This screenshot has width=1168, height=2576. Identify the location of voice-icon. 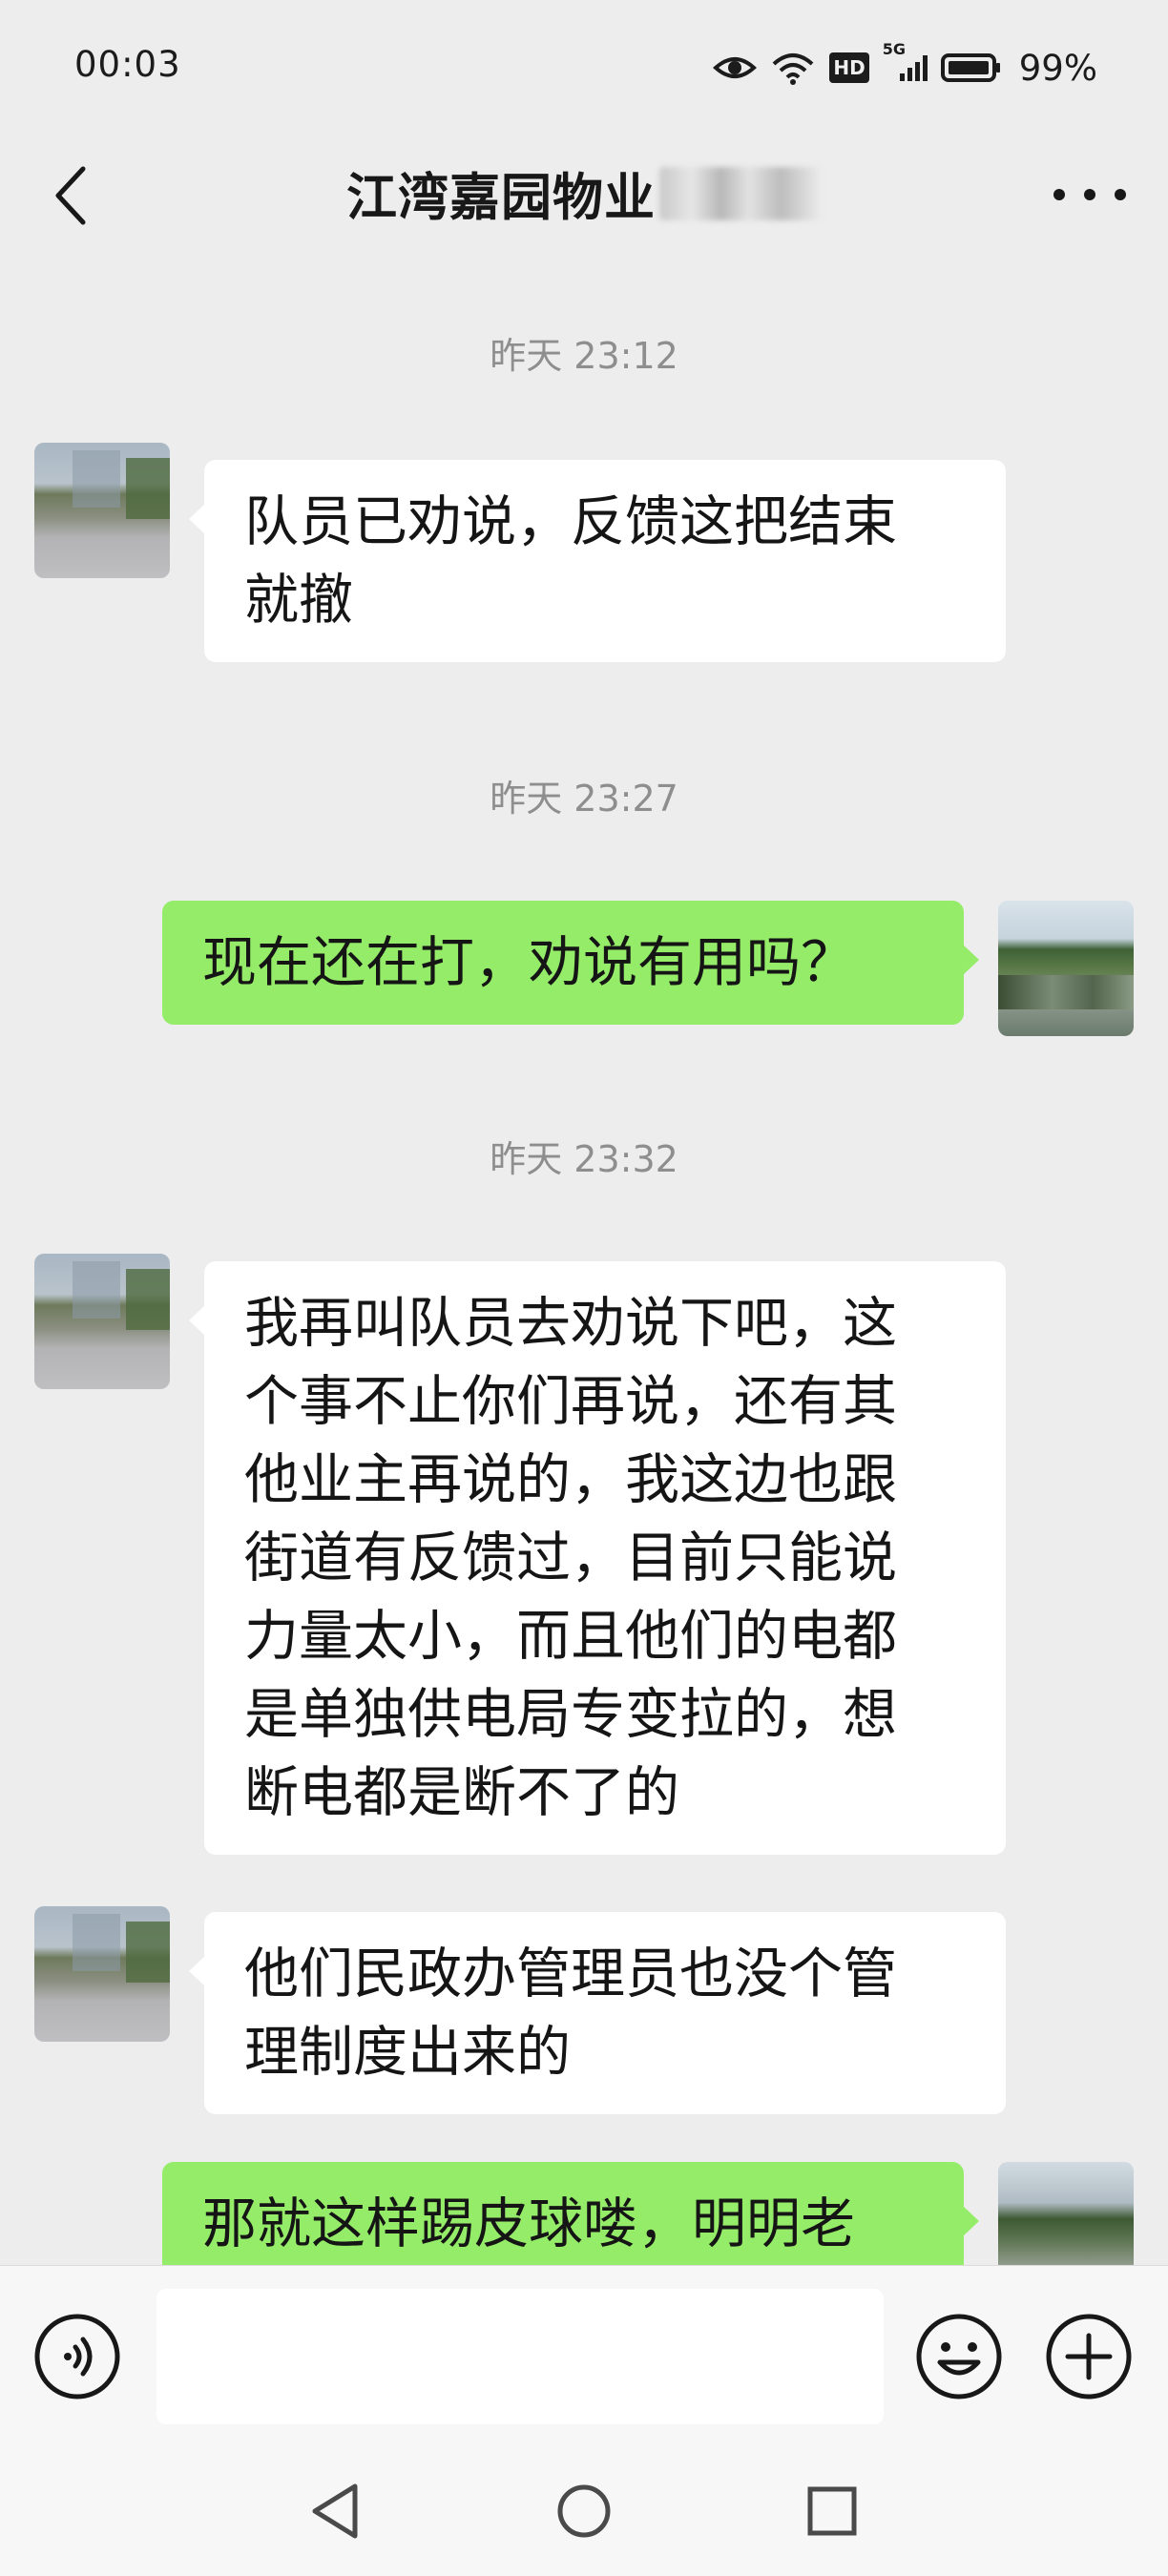
(77, 2356).